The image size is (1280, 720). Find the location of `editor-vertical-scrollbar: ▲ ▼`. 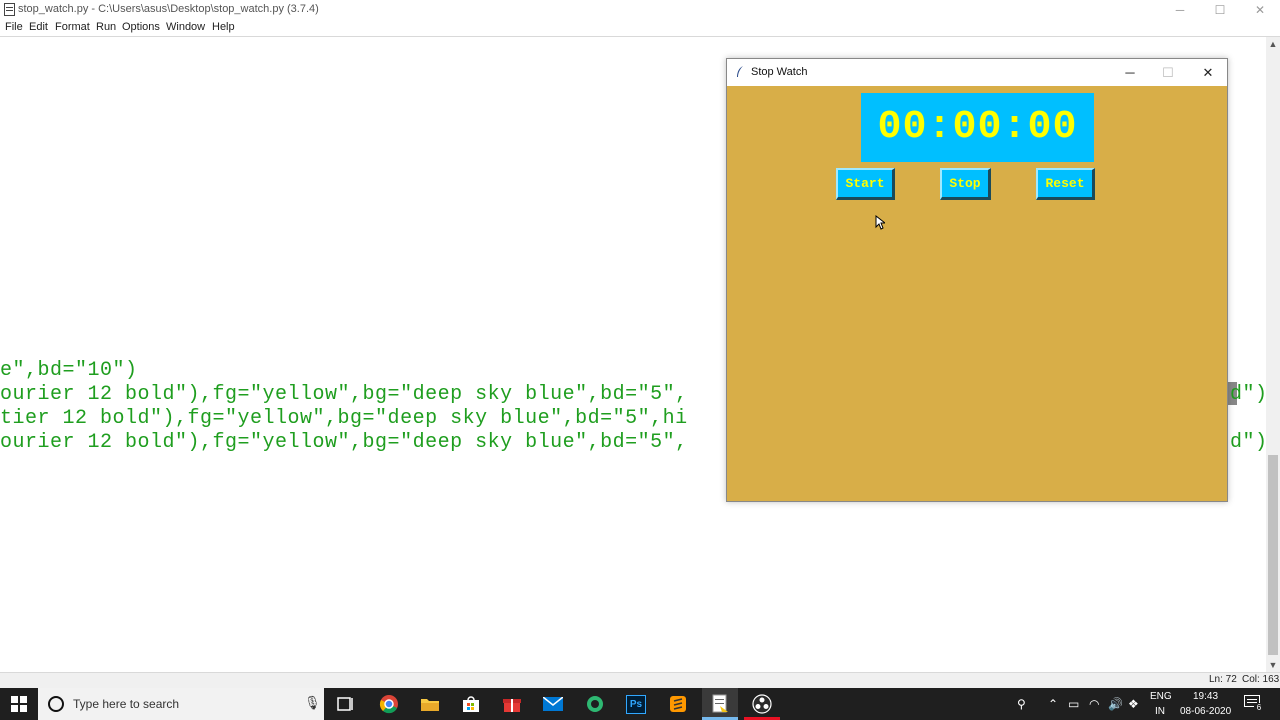

editor-vertical-scrollbar: ▲ ▼ is located at coordinates (1273, 354).